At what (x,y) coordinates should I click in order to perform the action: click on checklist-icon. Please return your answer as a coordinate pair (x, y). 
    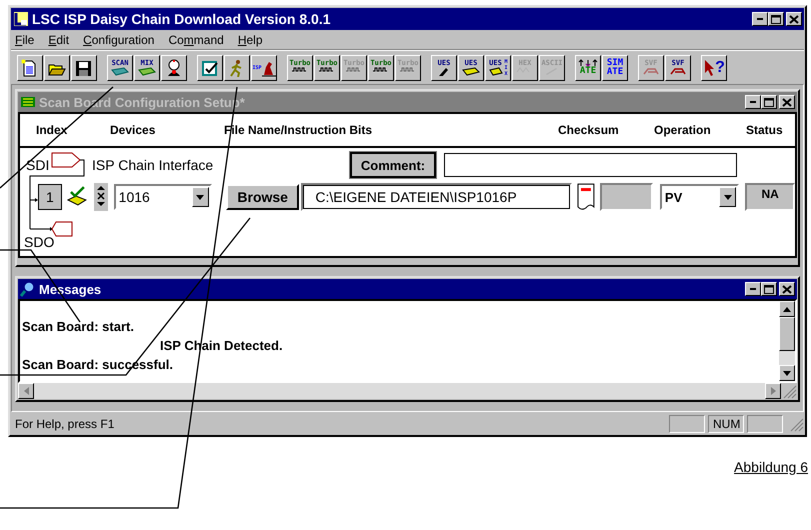
    Looking at the image, I should click on (210, 67).